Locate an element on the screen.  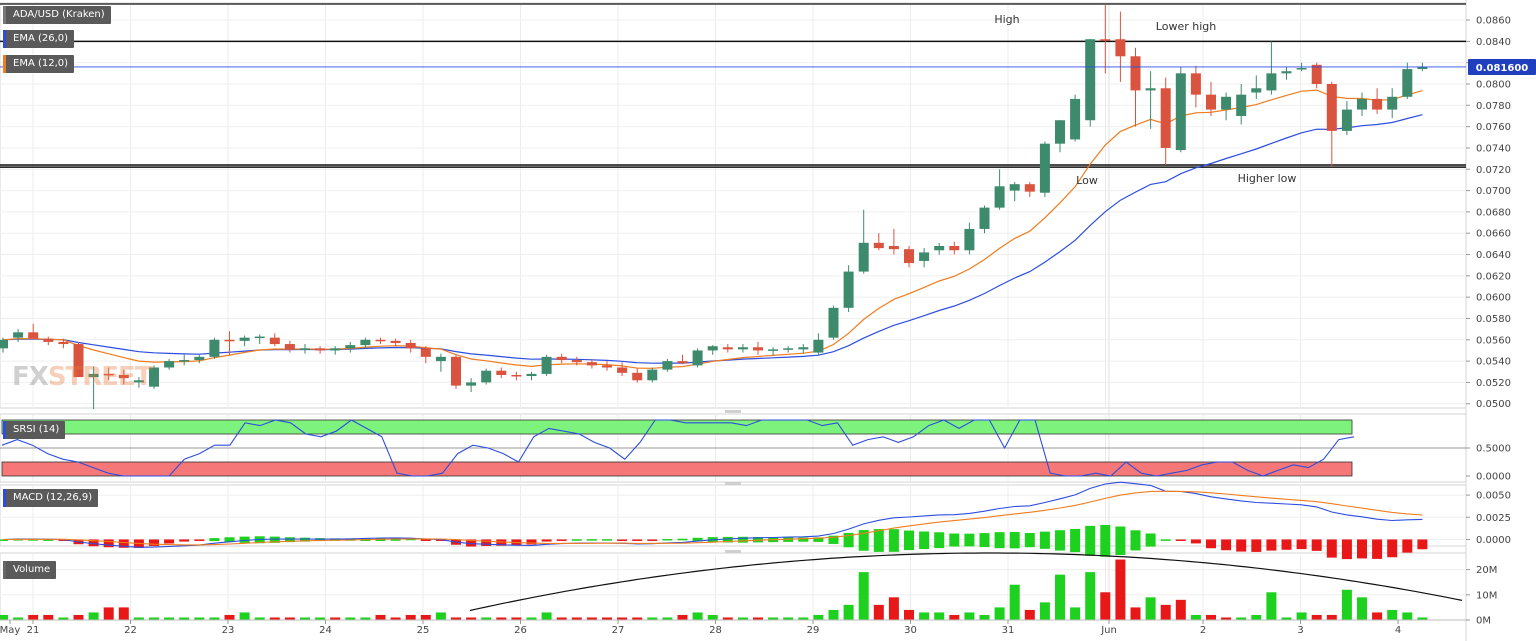
x-axis-label: 26 is located at coordinates (520, 630).